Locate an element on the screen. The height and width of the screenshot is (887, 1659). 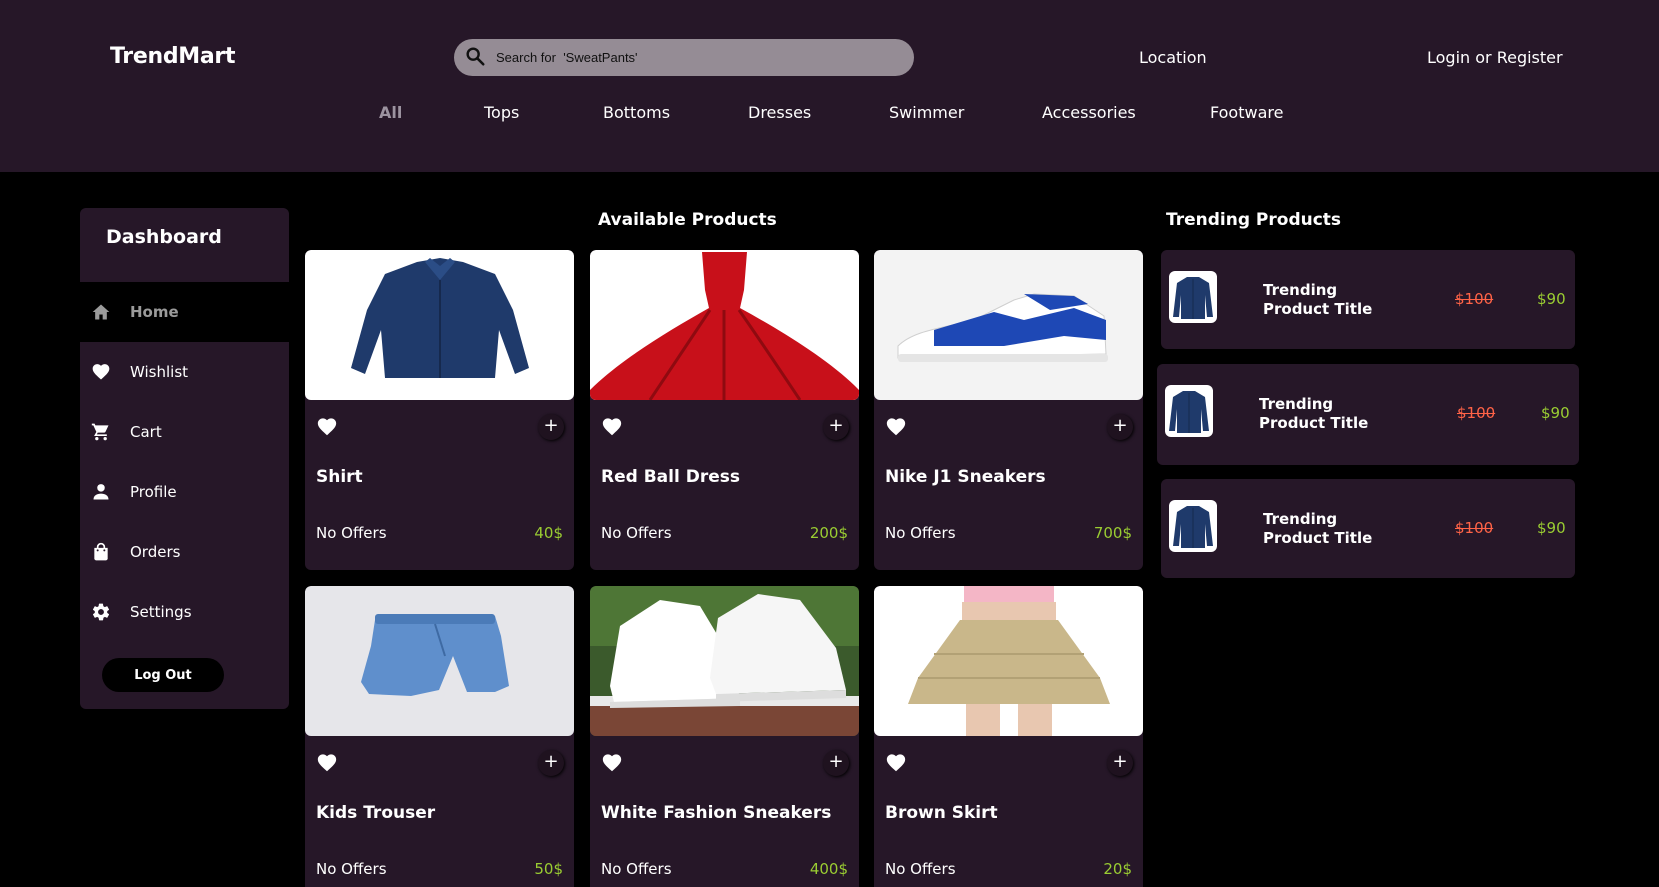
sidebar-item-cart: Cart is located at coordinates (184, 432).